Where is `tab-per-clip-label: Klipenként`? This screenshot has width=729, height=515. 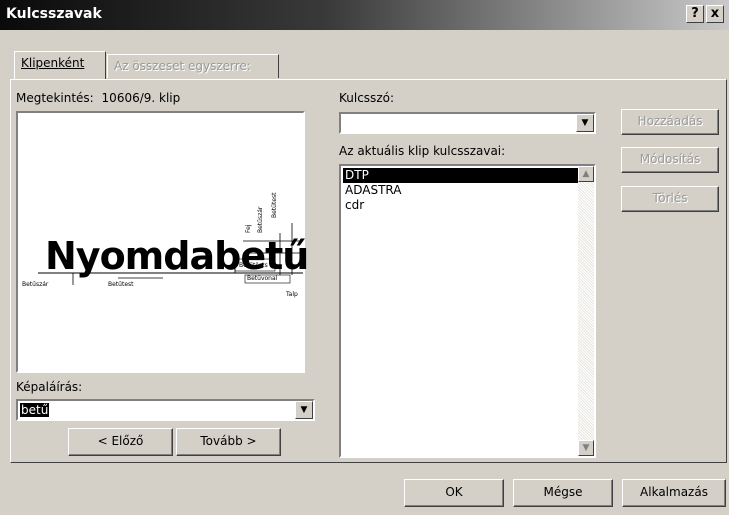
tab-per-clip-label: Klipenként is located at coordinates (53, 63).